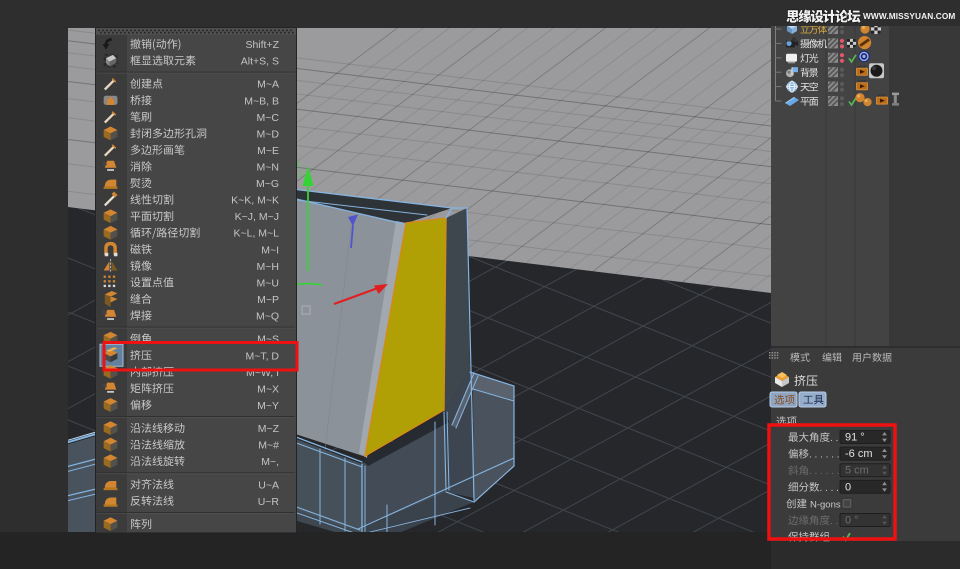 The height and width of the screenshot is (569, 960). What do you see at coordinates (268, 300) in the screenshot?
I see `svg-text: M~P` at bounding box center [268, 300].